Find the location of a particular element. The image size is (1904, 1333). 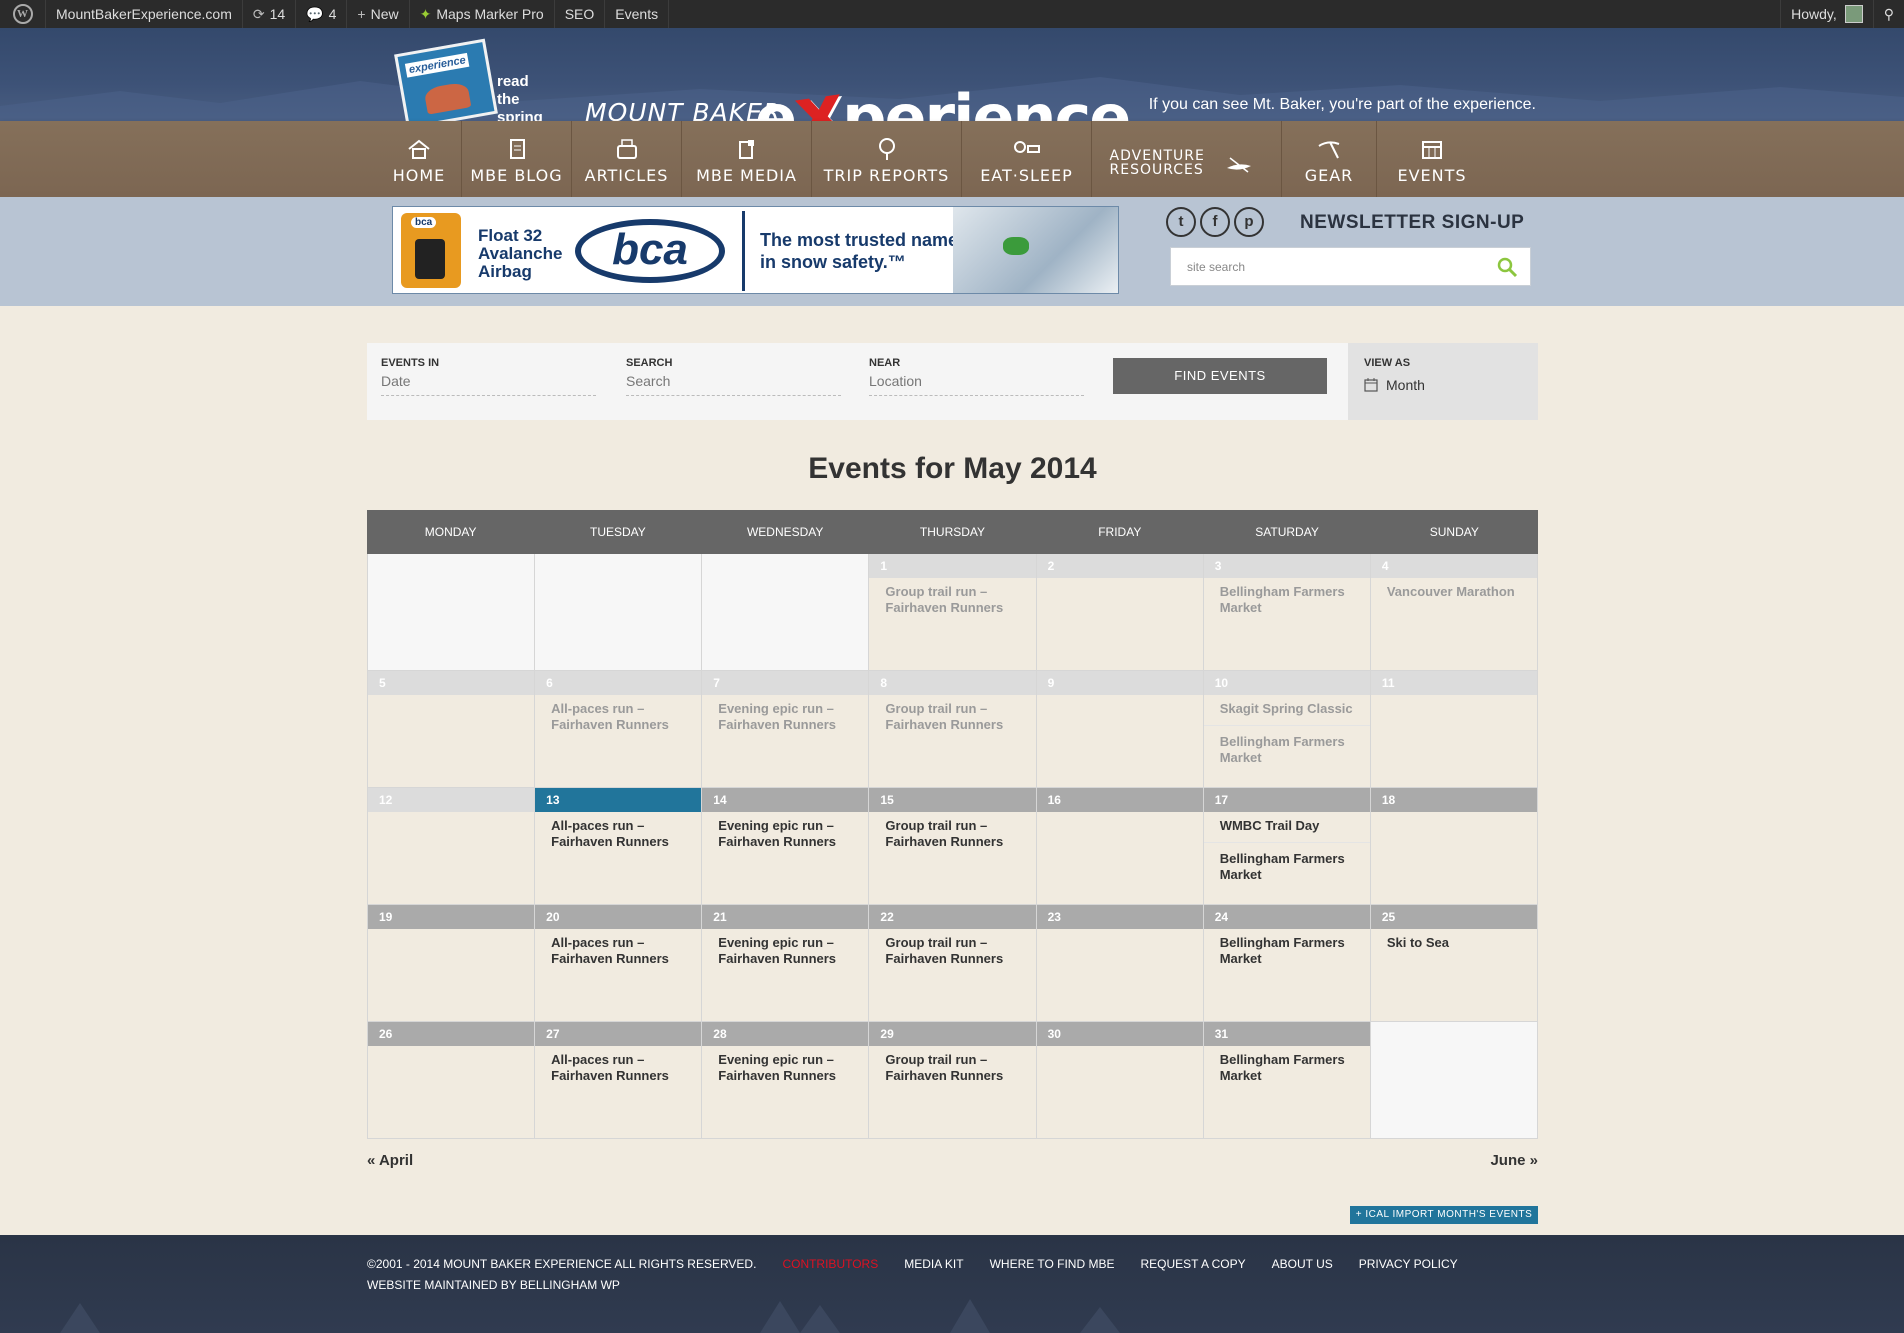

admin-events: Events is located at coordinates (637, 14).